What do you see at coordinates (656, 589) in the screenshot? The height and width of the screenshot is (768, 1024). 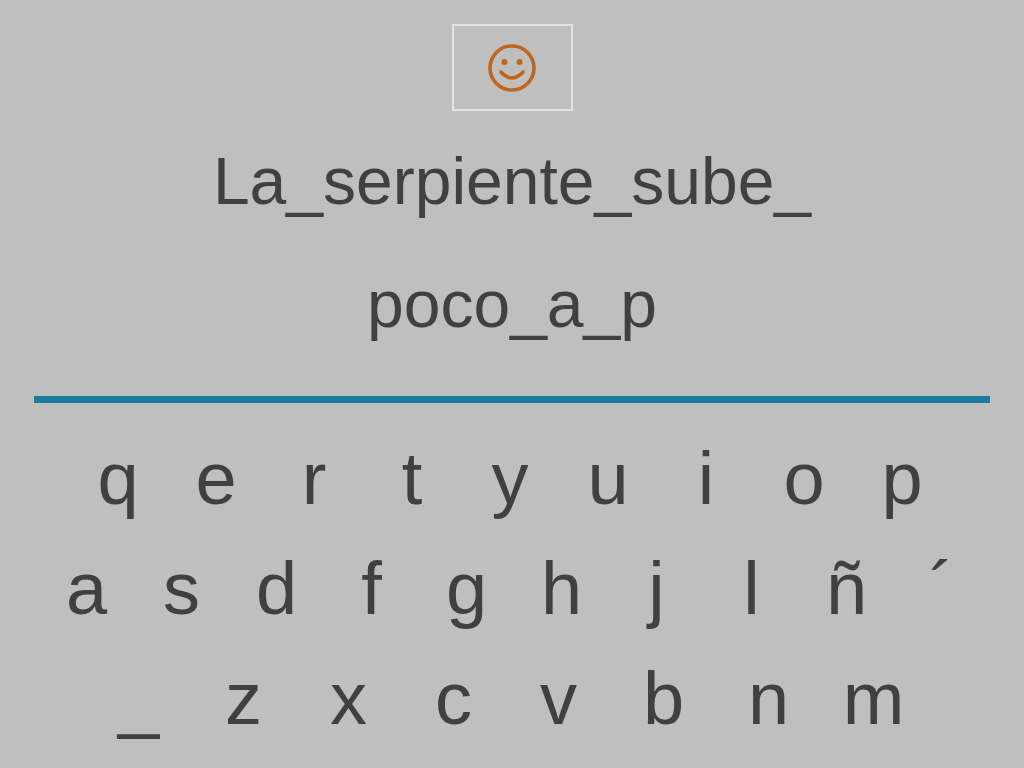 I see `letter-key: j` at bounding box center [656, 589].